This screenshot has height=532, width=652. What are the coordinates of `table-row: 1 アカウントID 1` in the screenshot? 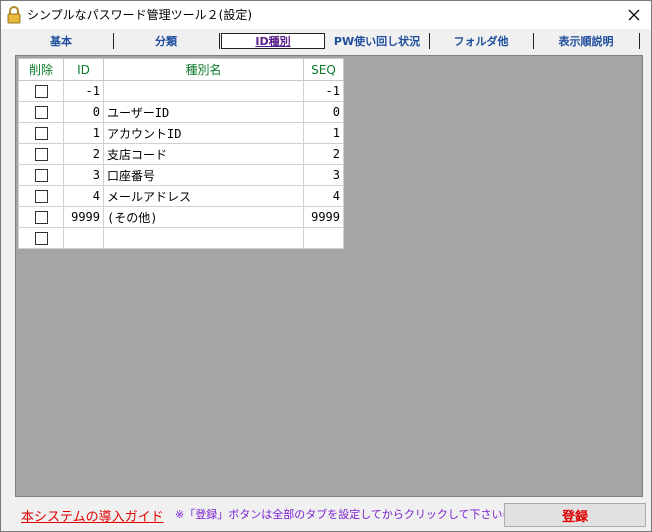 It's located at (181, 133).